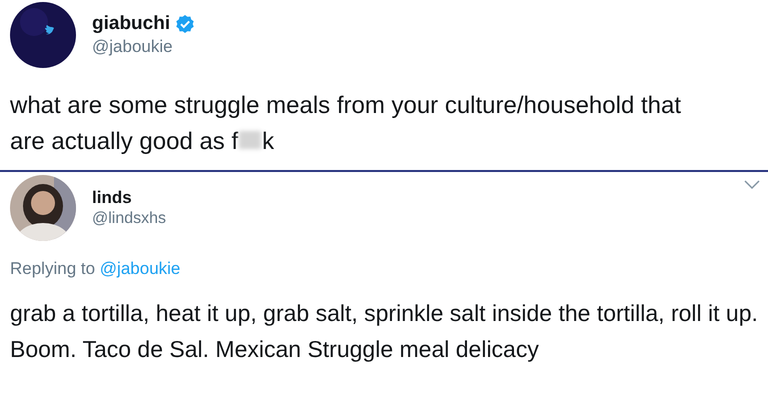 The width and height of the screenshot is (768, 402). Describe the element at coordinates (129, 198) in the screenshot. I see `user-name: linds` at that location.